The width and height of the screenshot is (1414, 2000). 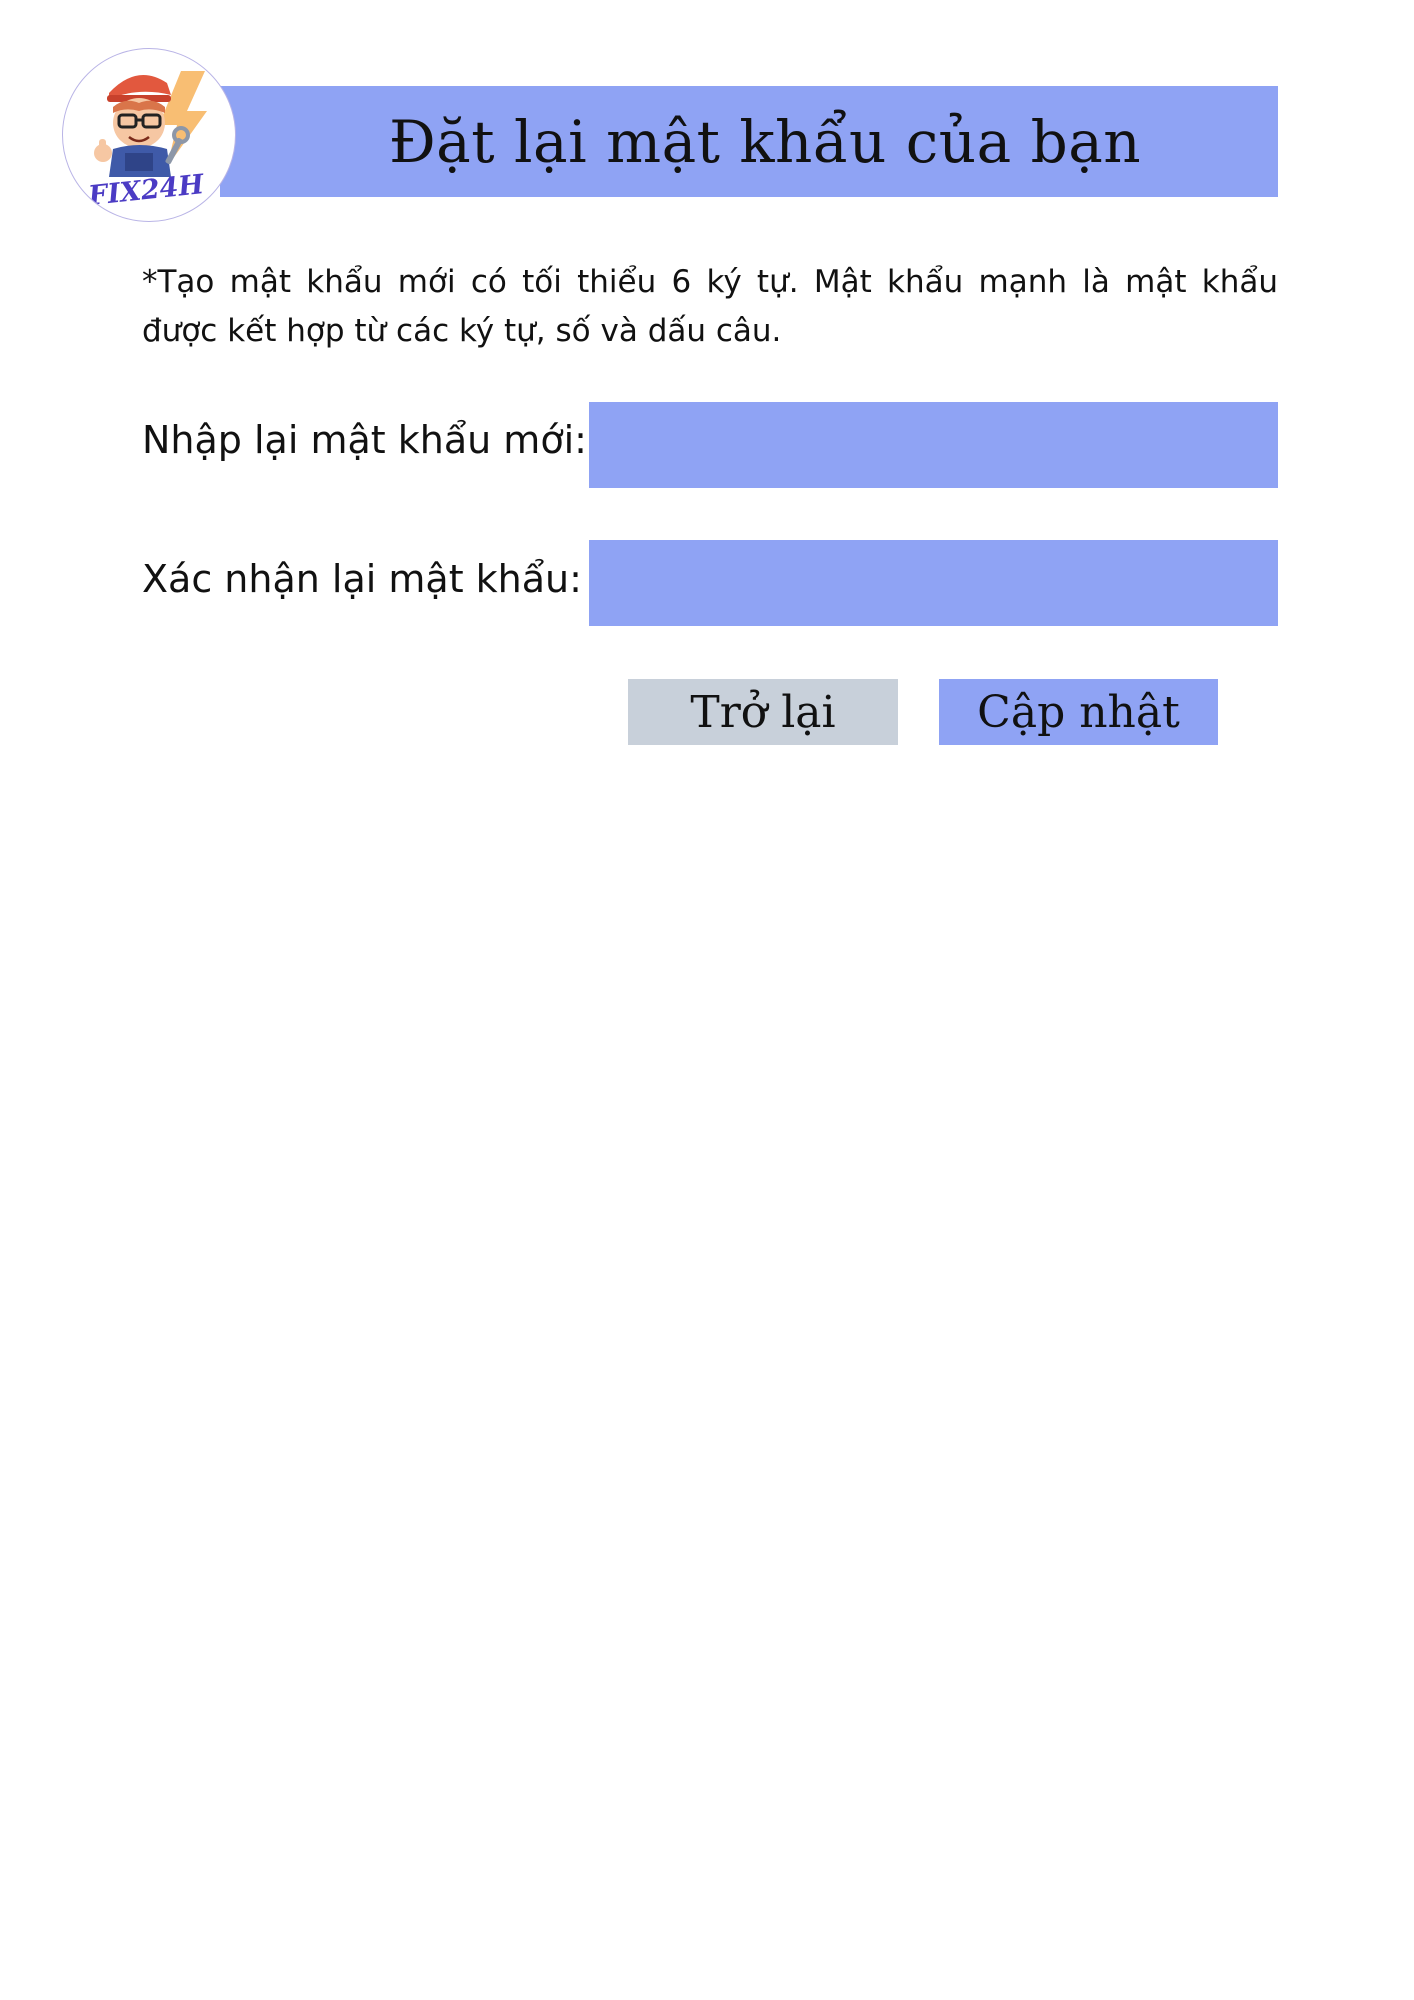 What do you see at coordinates (364, 440) in the screenshot?
I see `new-password-label: Nhập lại mật khẩu mới:` at bounding box center [364, 440].